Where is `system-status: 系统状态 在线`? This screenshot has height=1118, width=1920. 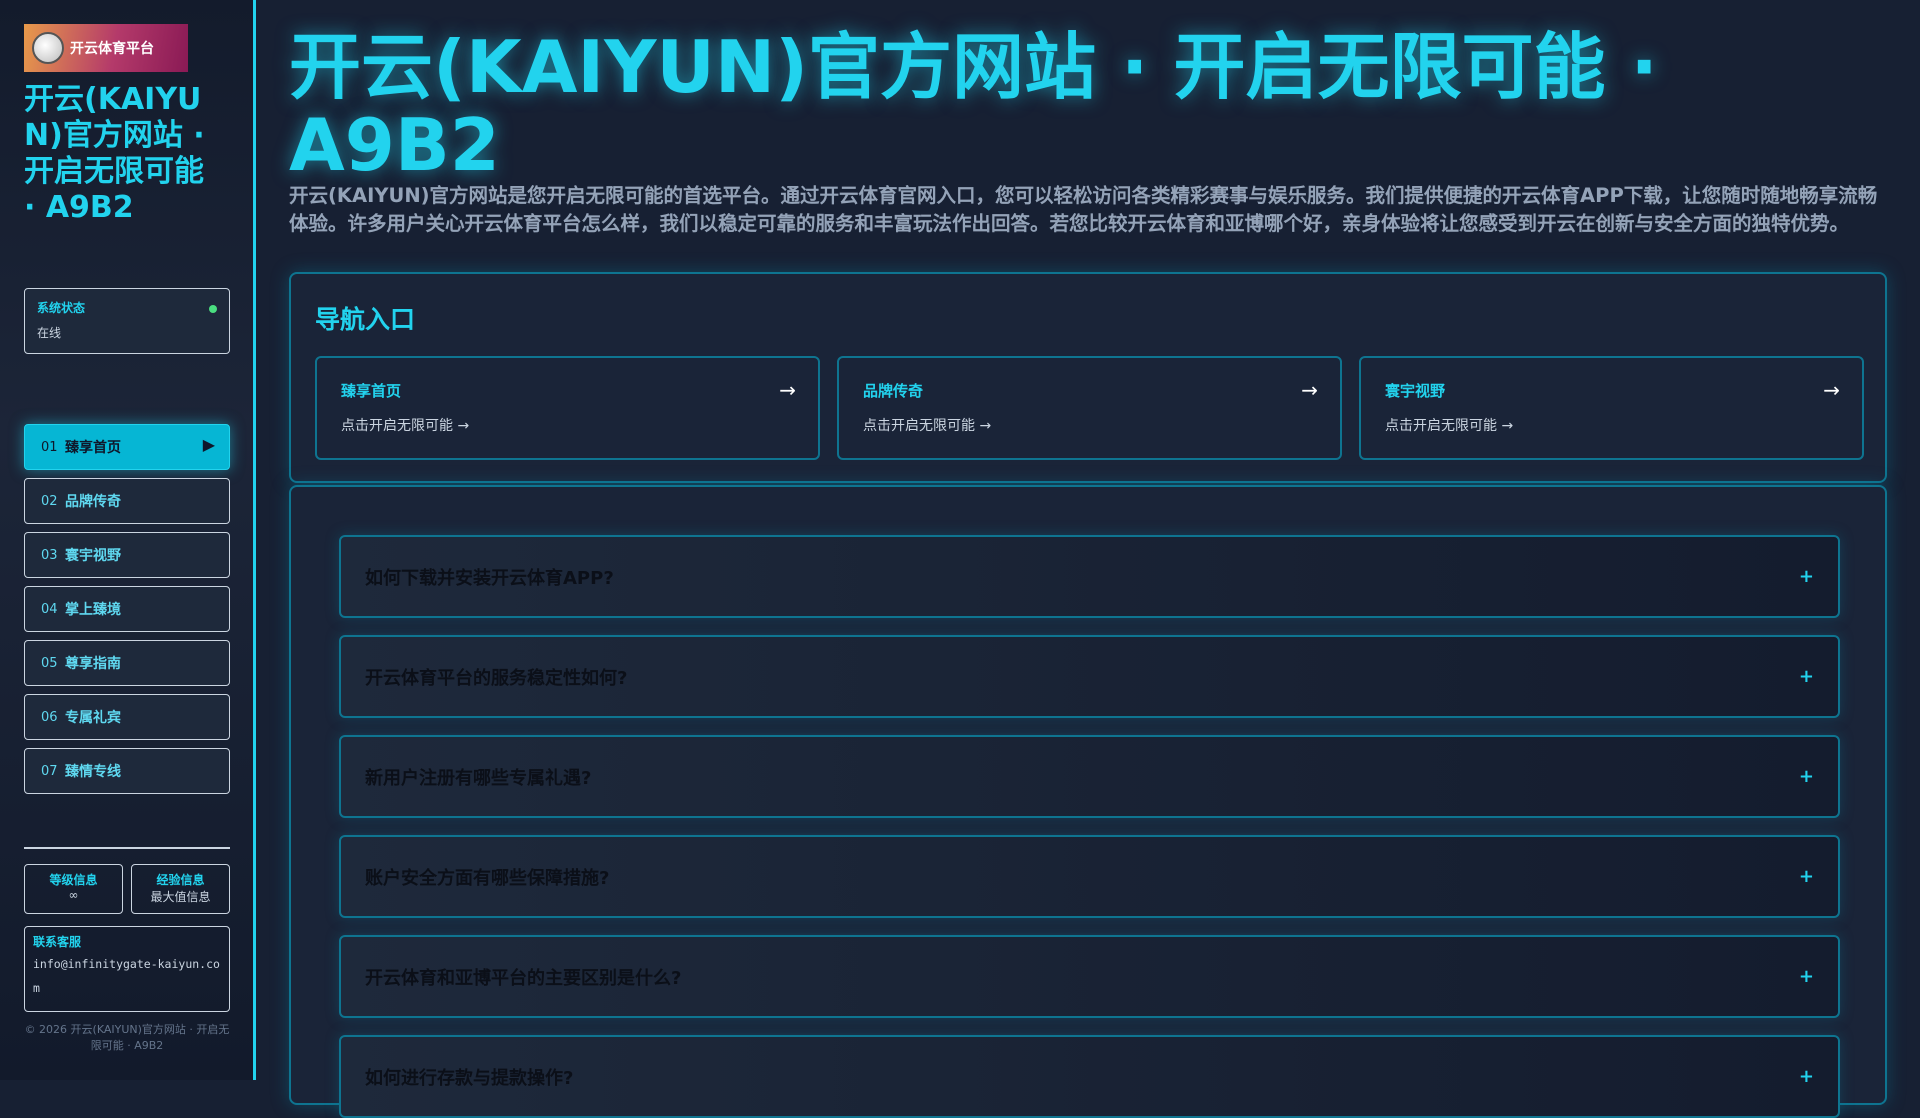 system-status: 系统状态 在线 is located at coordinates (127, 321).